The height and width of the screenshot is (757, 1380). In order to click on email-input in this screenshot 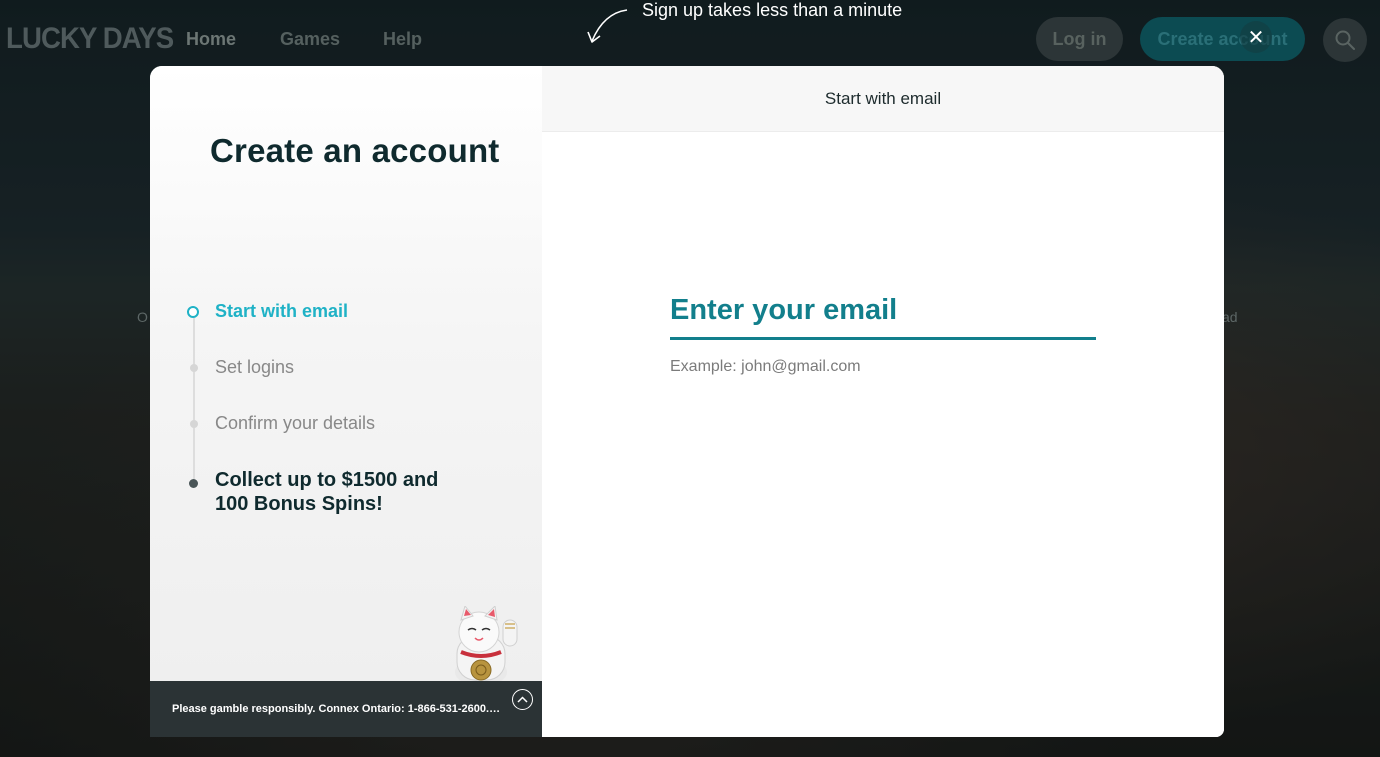, I will do `click(883, 312)`.